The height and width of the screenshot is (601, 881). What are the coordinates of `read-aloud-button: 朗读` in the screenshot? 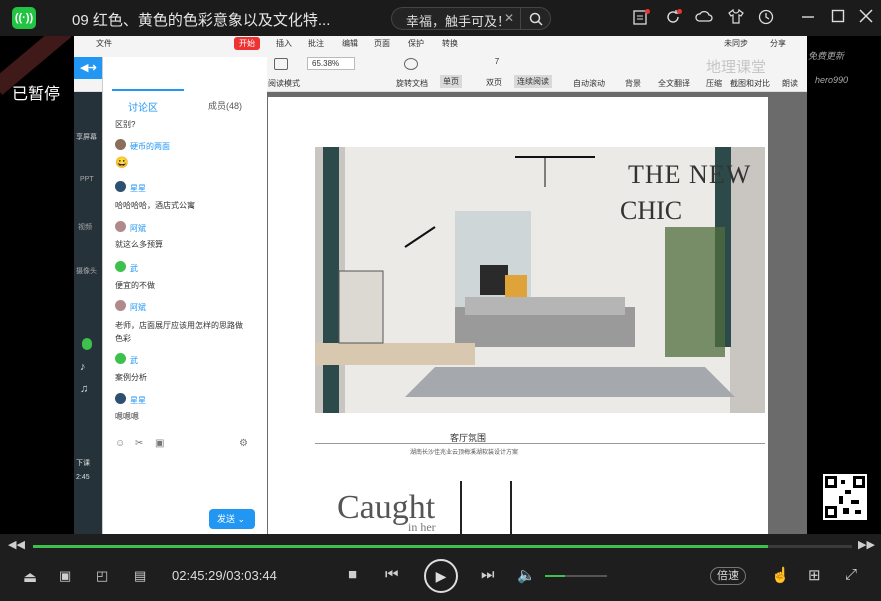 It's located at (790, 83).